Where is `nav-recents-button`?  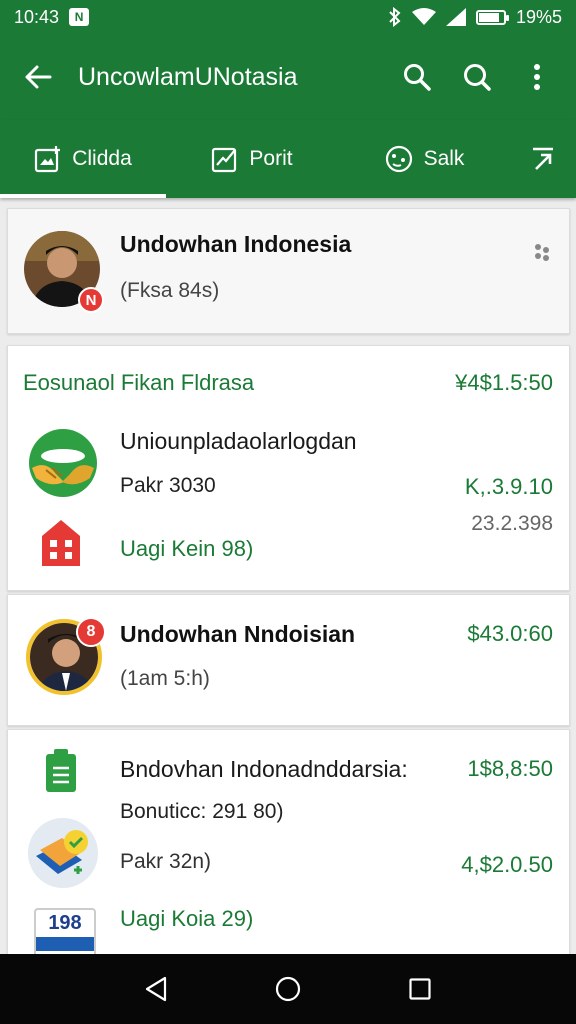
nav-recents-button is located at coordinates (420, 989).